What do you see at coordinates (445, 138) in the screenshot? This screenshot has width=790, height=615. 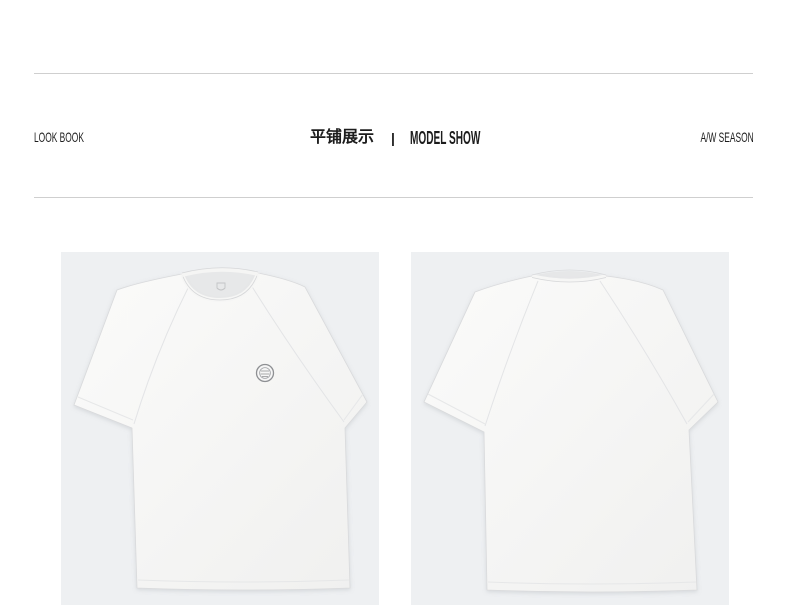 I see `section-title-en: MODEL SHOW` at bounding box center [445, 138].